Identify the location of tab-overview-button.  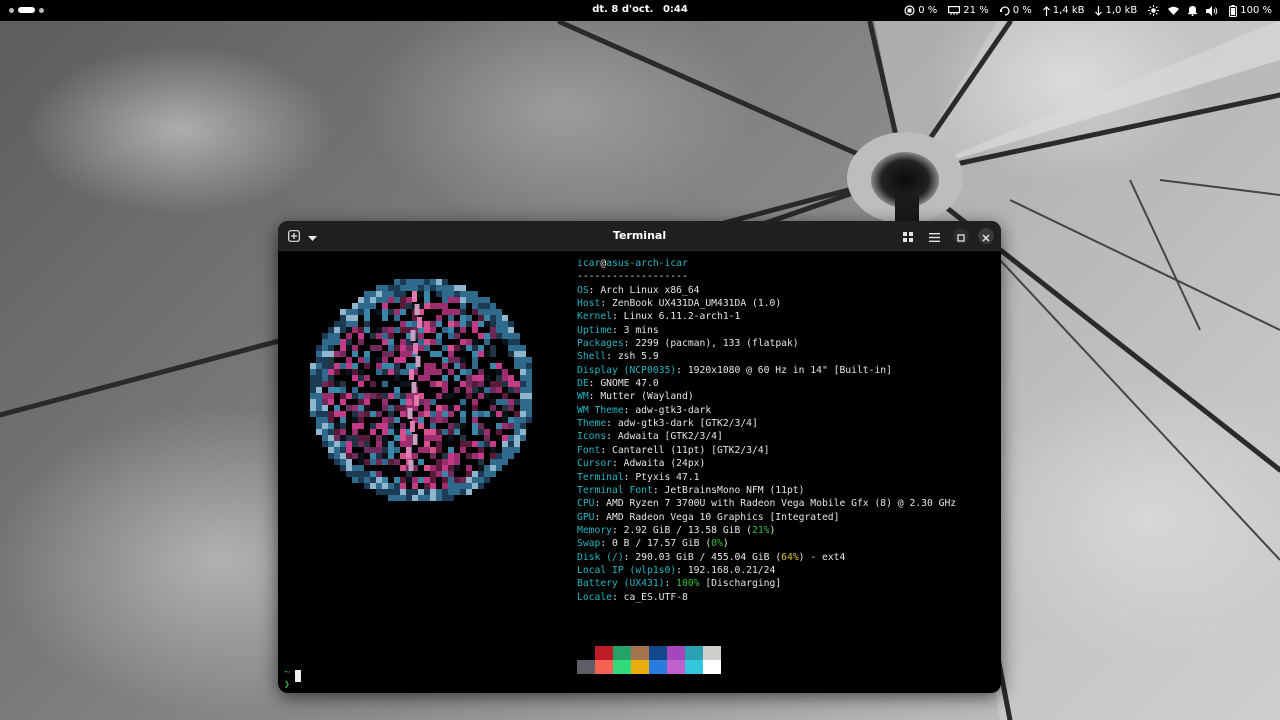
(908, 236).